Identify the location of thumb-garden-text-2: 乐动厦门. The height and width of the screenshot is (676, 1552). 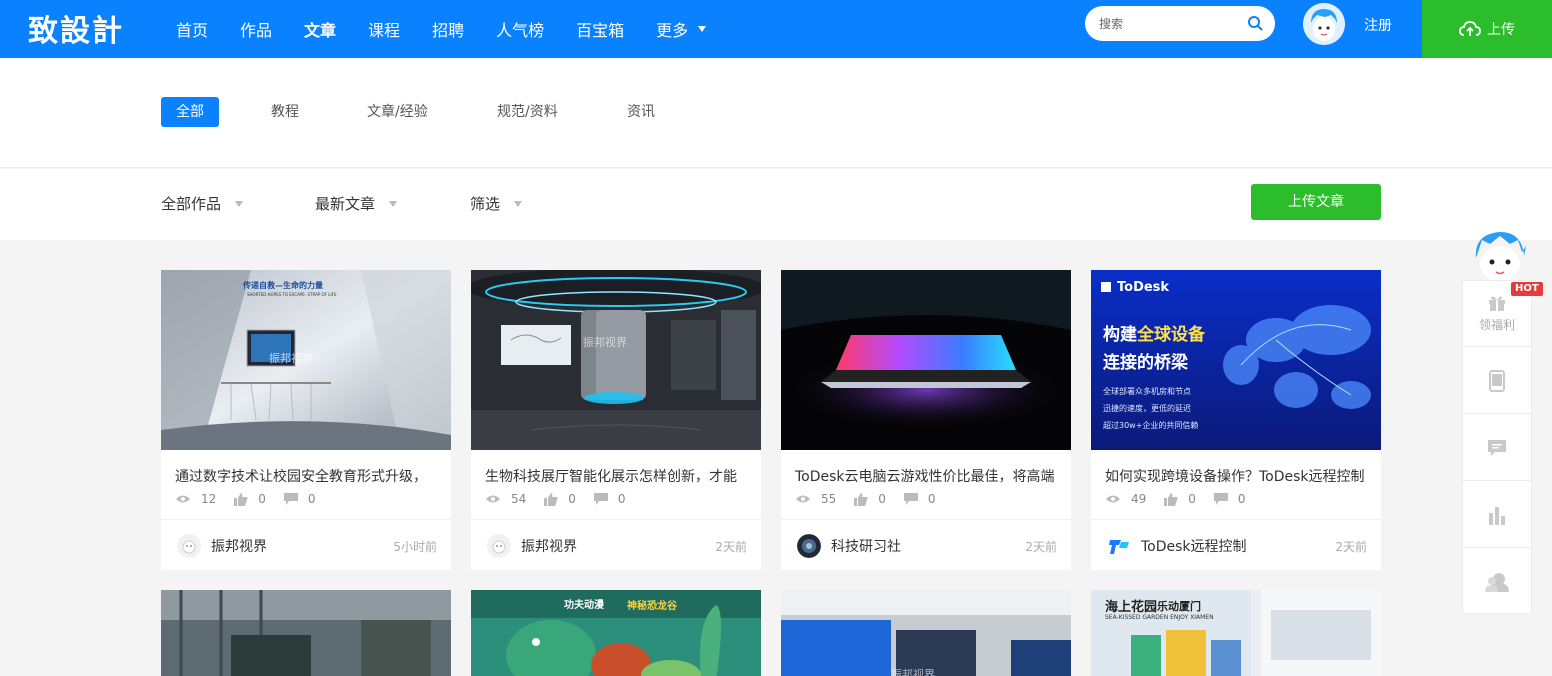
(1179, 606).